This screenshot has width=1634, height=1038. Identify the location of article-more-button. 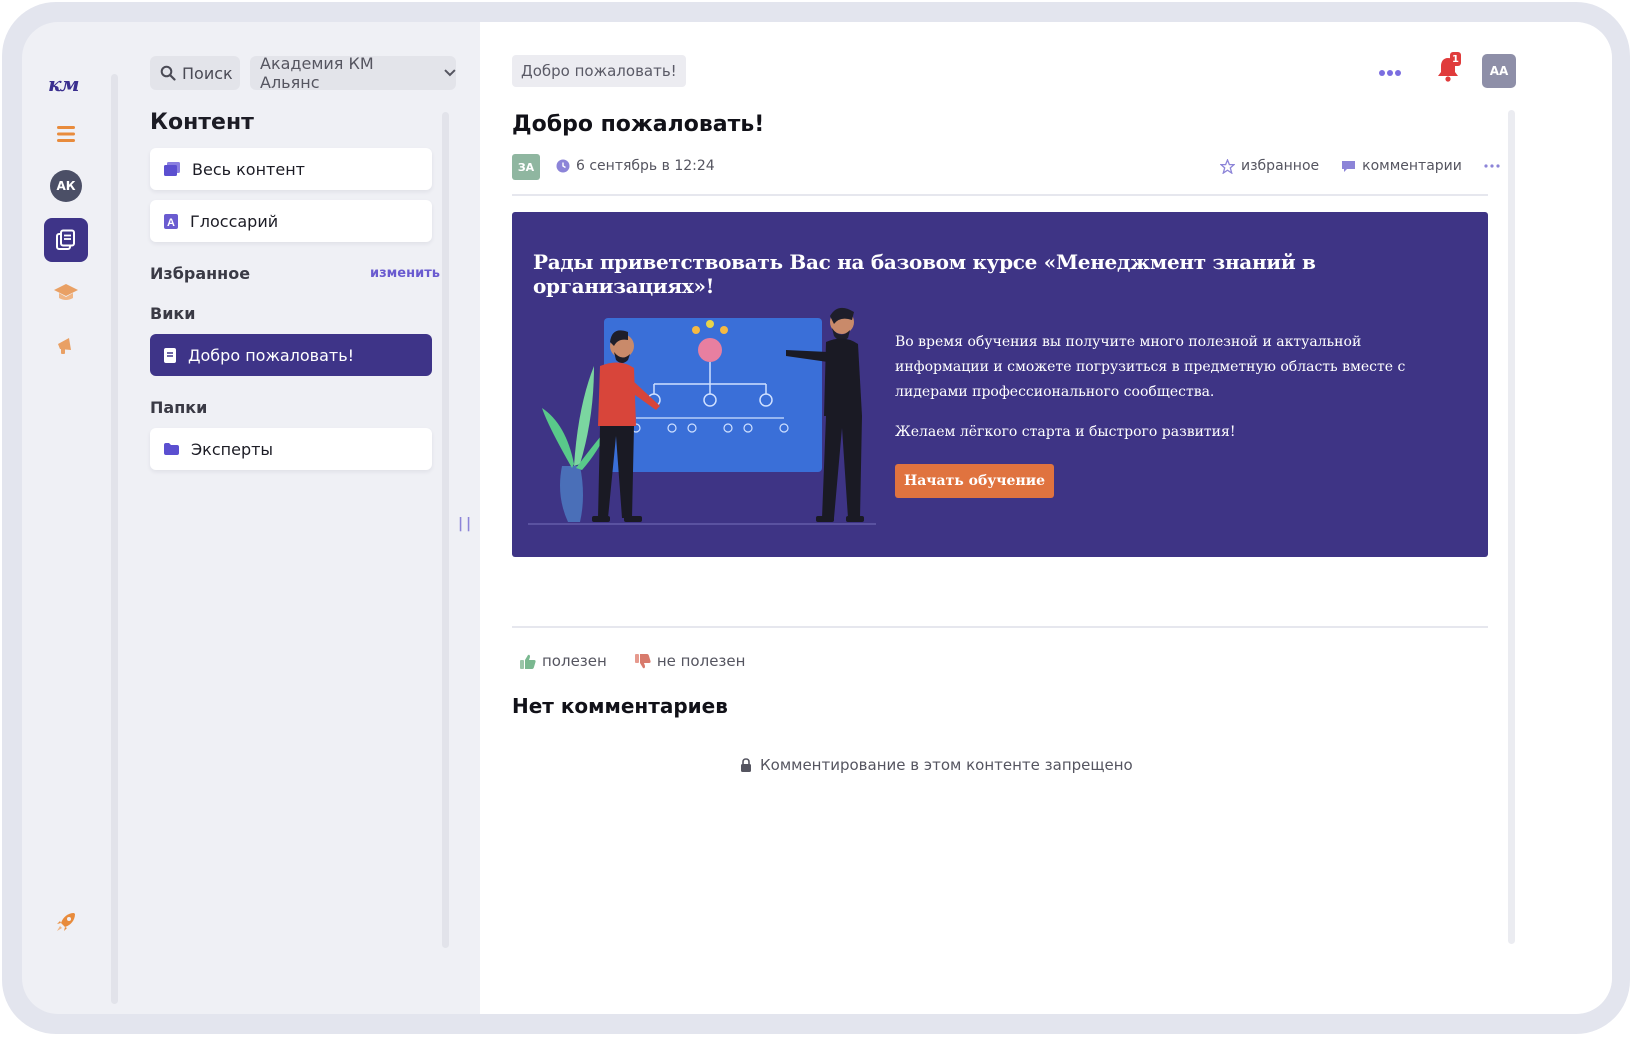
(1492, 166).